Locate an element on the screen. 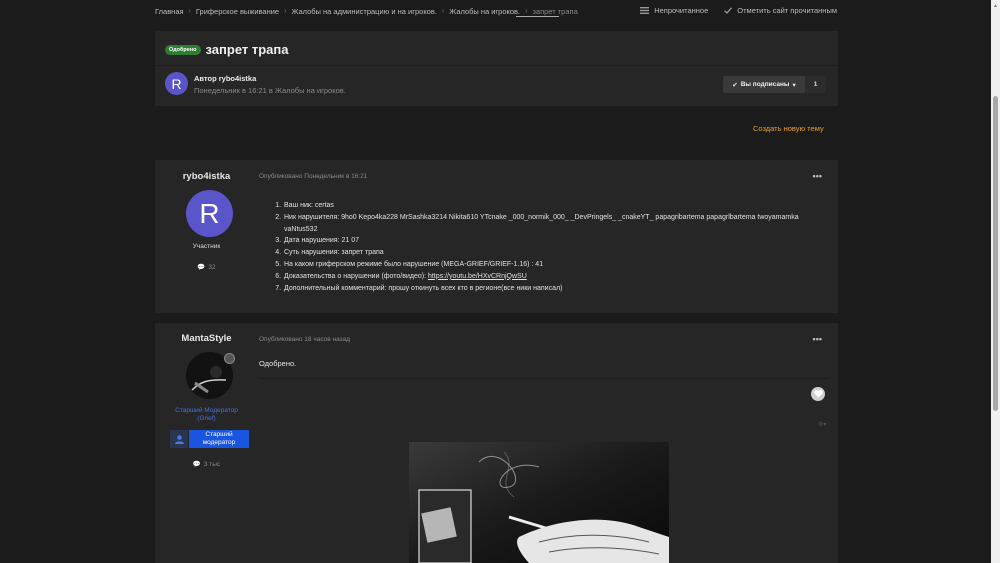  breadcrumb-underline is located at coordinates (537, 16).